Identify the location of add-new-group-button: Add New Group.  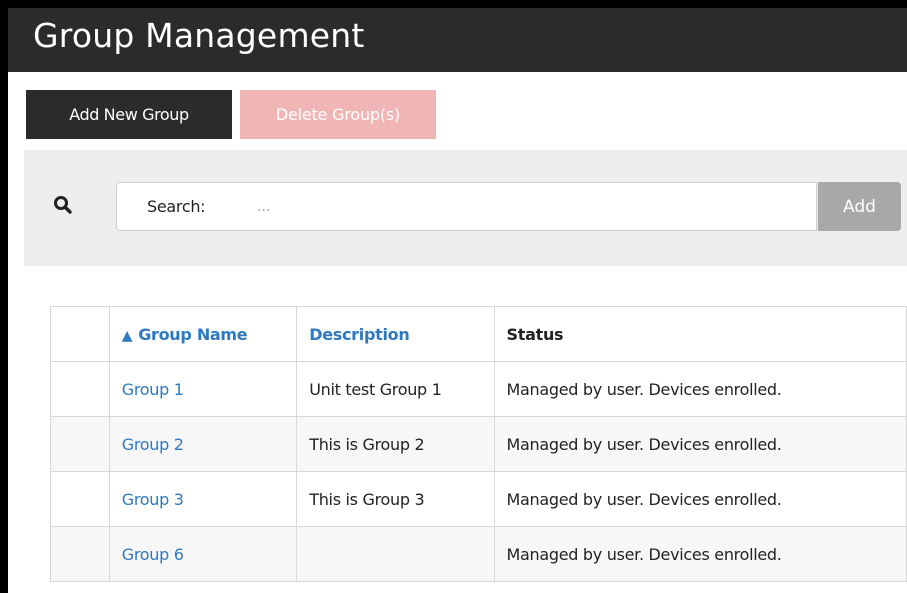
(129, 114).